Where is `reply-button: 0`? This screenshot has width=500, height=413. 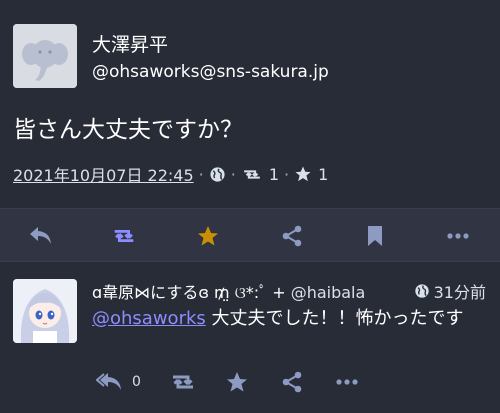
reply-button: 0 is located at coordinates (118, 382).